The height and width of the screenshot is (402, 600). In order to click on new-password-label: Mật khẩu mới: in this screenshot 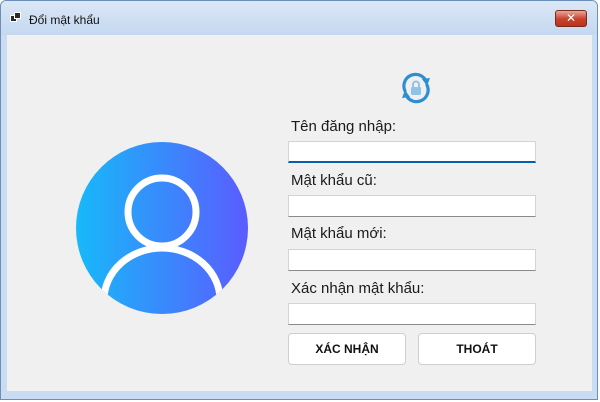, I will do `click(339, 233)`.